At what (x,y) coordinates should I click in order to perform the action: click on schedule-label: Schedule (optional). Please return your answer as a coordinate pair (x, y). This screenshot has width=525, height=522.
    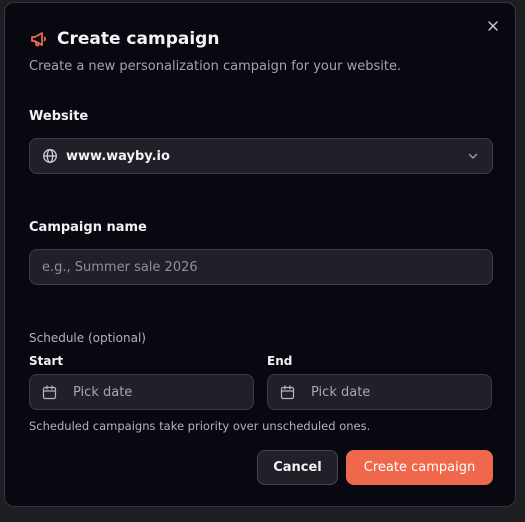
    Looking at the image, I should click on (87, 338).